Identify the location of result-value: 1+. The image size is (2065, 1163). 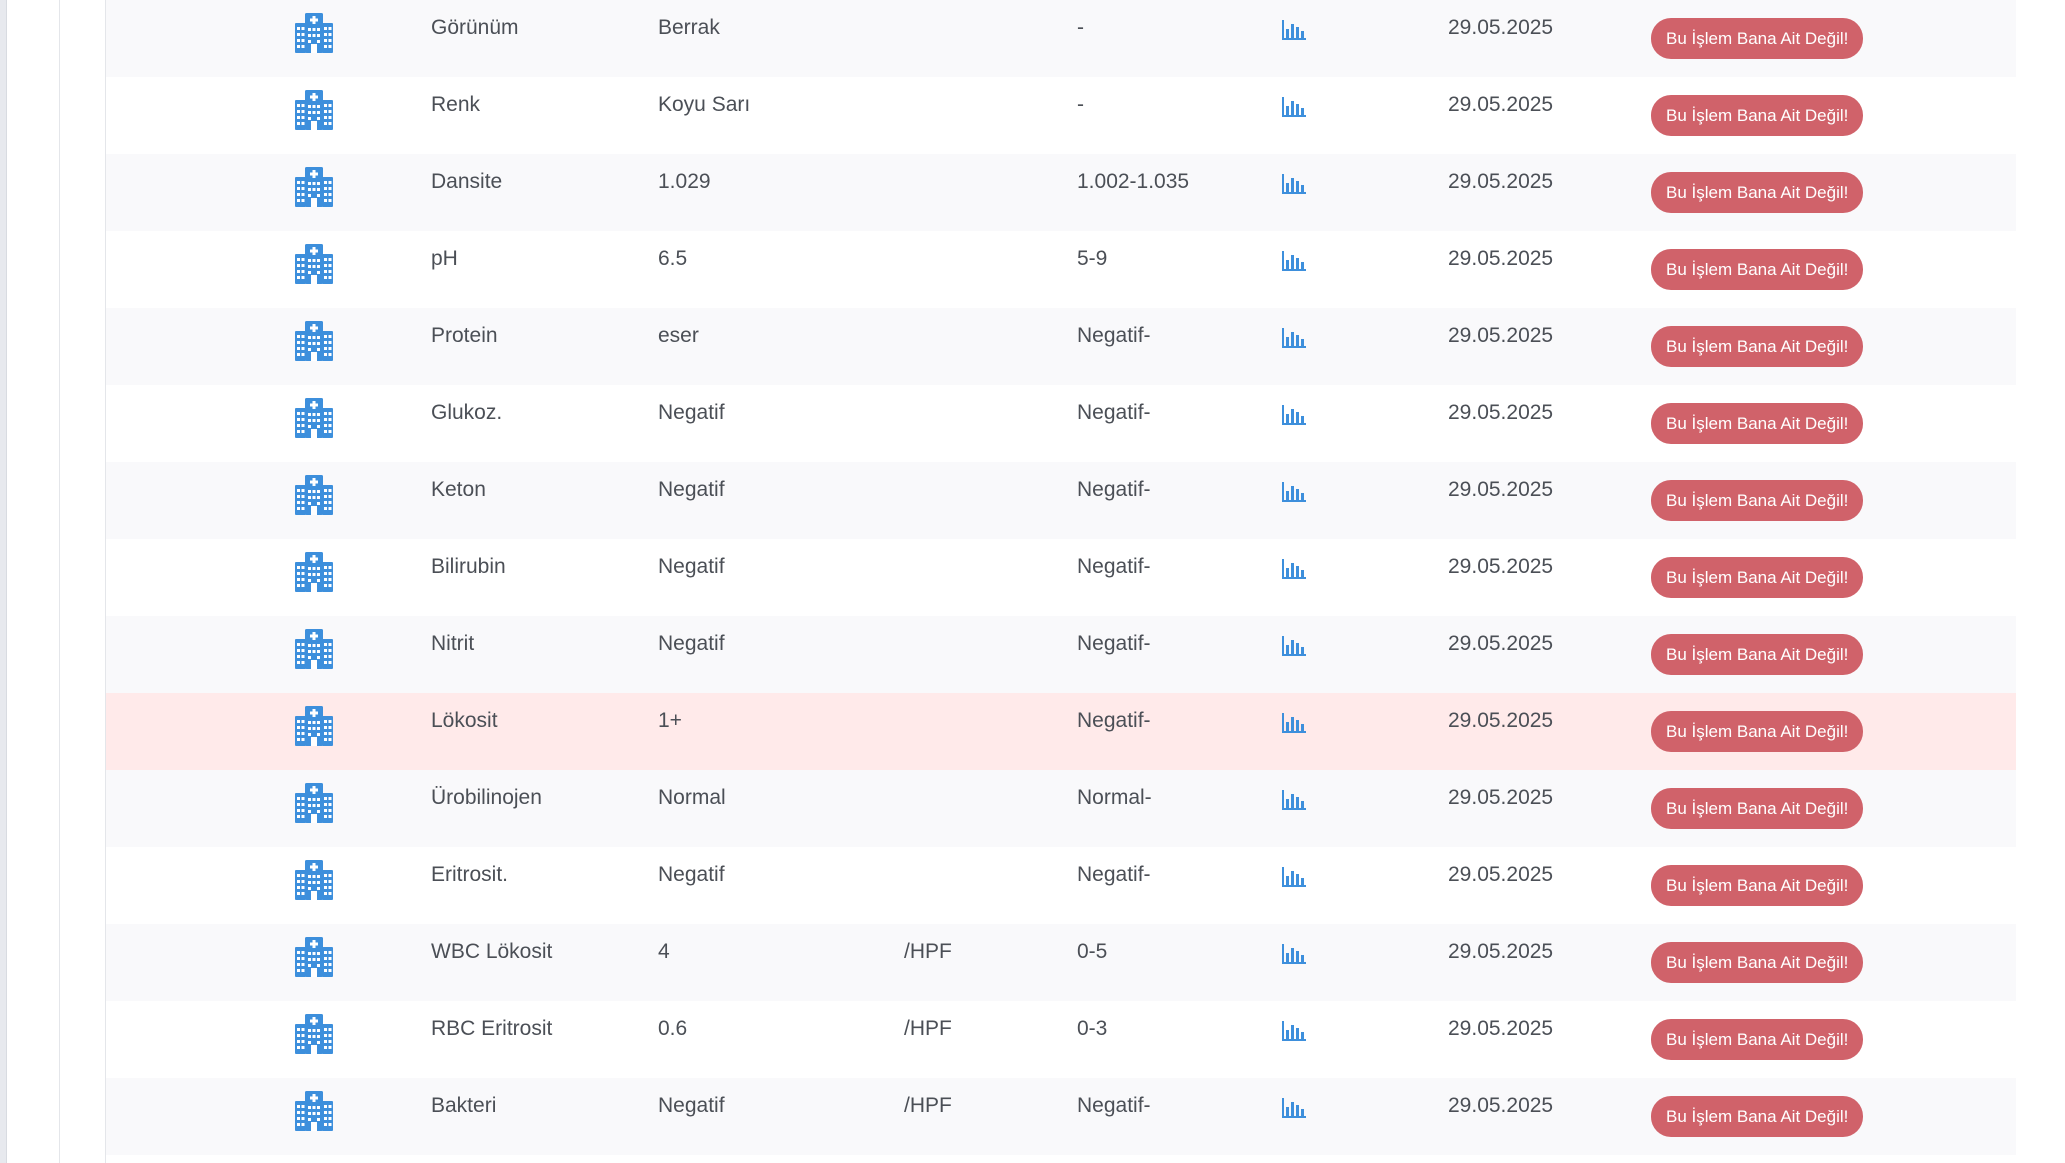
(670, 720).